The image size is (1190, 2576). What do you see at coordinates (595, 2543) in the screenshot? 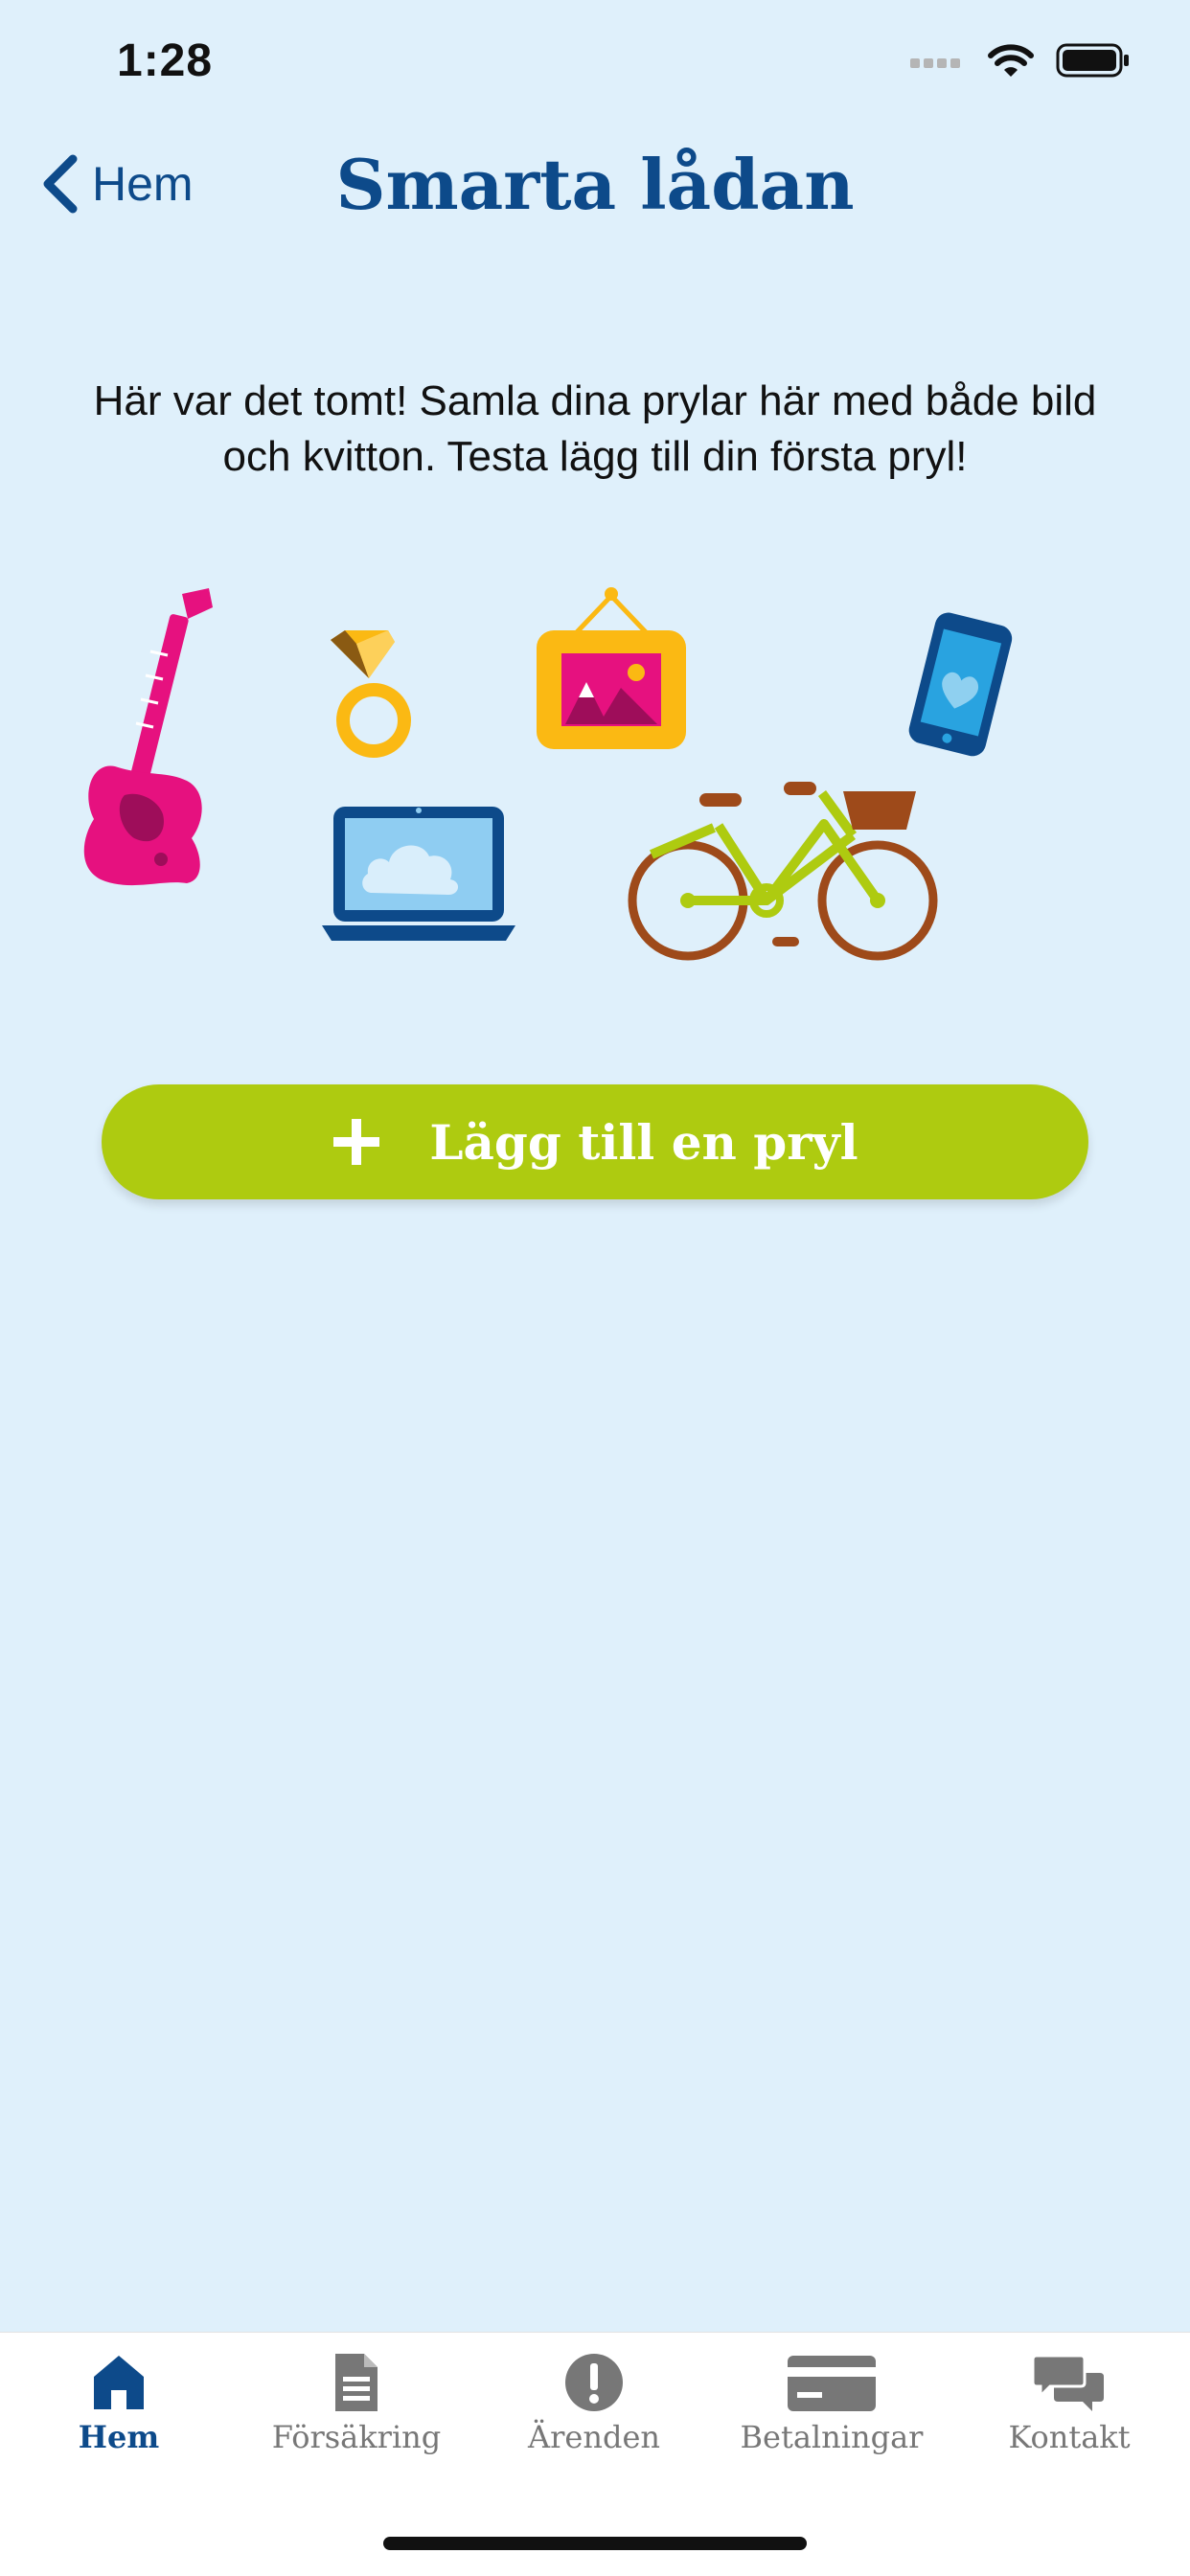
I see `home-indicator` at bounding box center [595, 2543].